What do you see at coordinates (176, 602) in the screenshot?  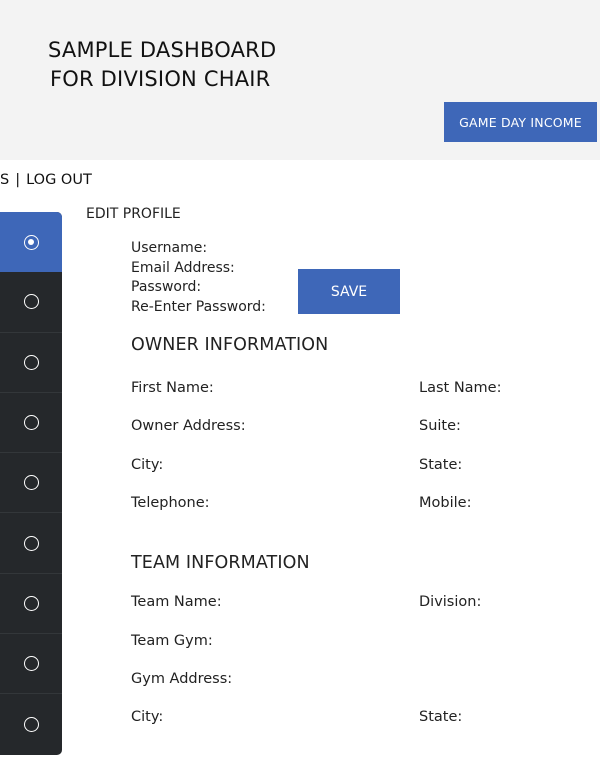 I see `team-name-label: Team Name:` at bounding box center [176, 602].